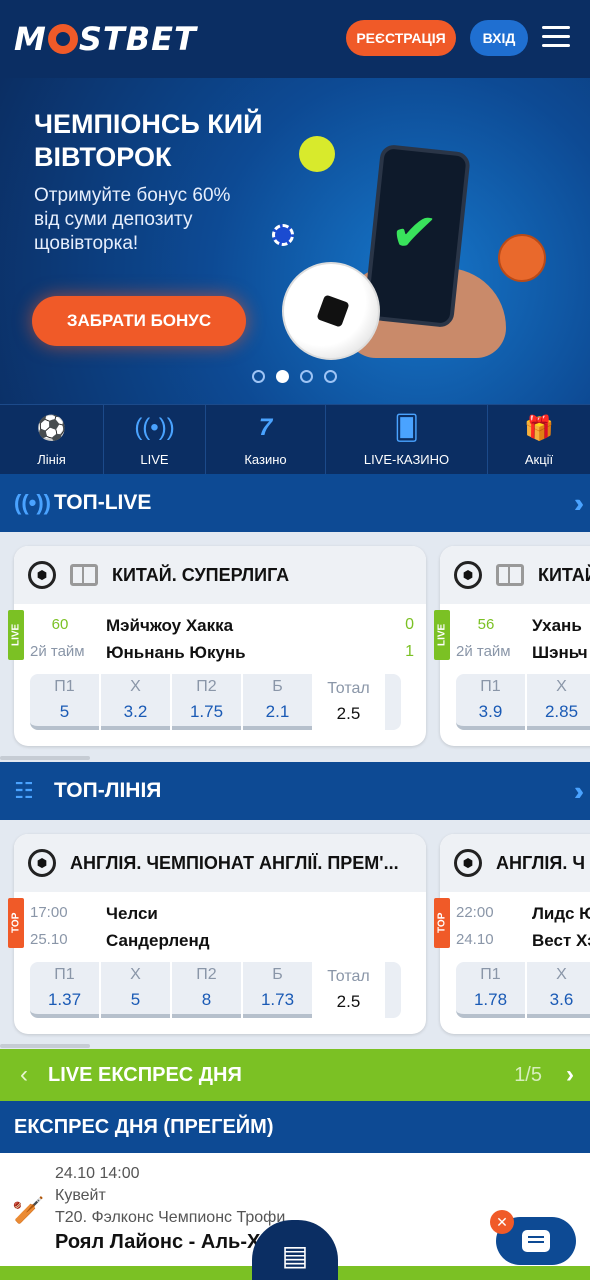  What do you see at coordinates (64, 999) in the screenshot?
I see `odd-value: 1.37` at bounding box center [64, 999].